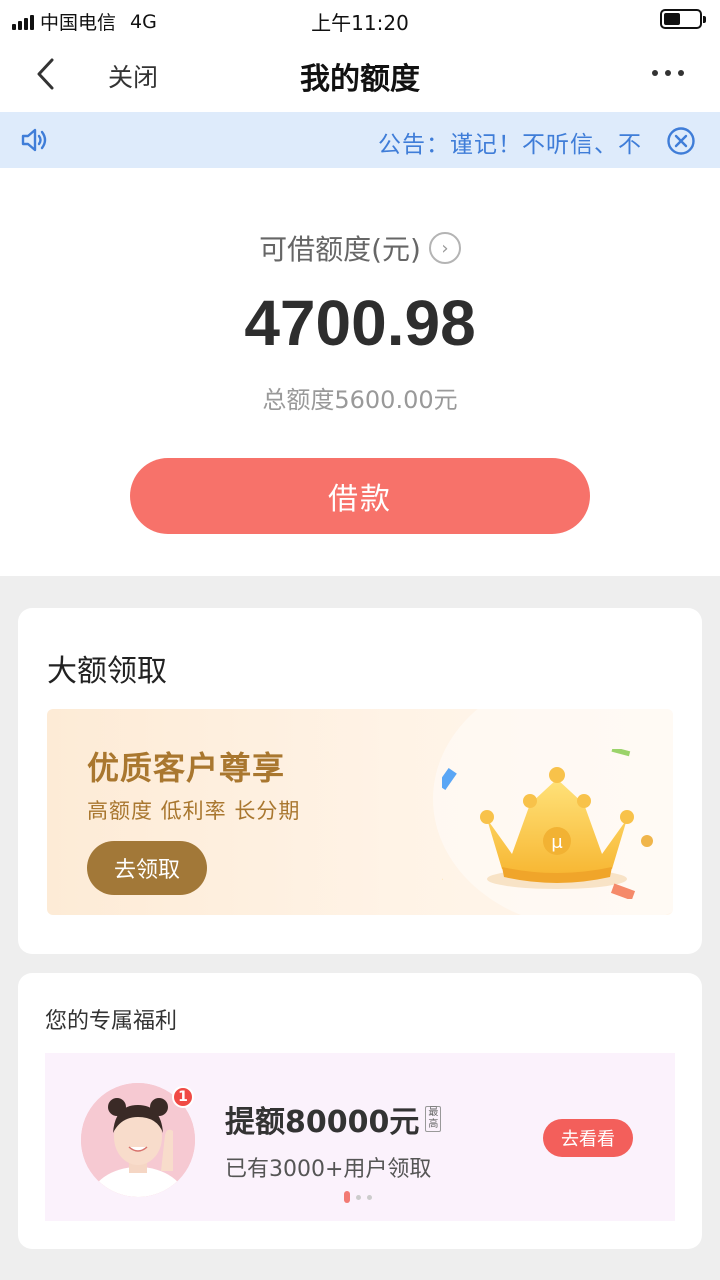 This screenshot has width=720, height=1280. Describe the element at coordinates (547, 824) in the screenshot. I see `crown-icon: μ` at that location.